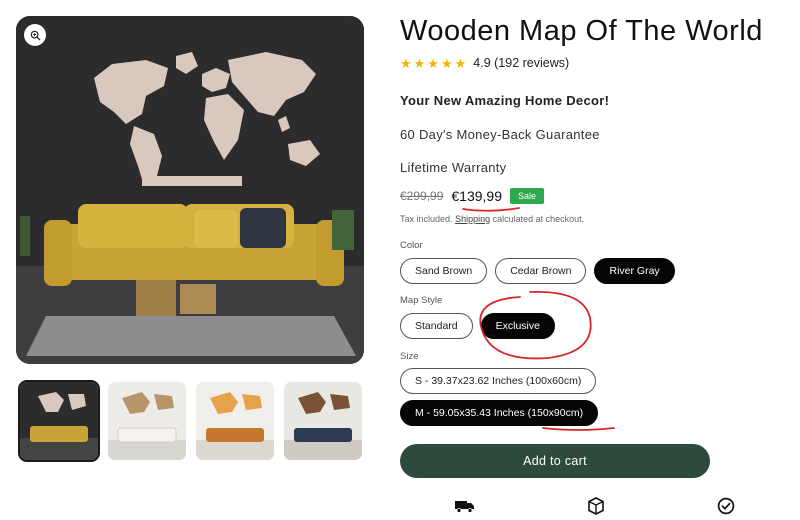  I want to click on style-exclusive-button: Exclusive, so click(517, 326).